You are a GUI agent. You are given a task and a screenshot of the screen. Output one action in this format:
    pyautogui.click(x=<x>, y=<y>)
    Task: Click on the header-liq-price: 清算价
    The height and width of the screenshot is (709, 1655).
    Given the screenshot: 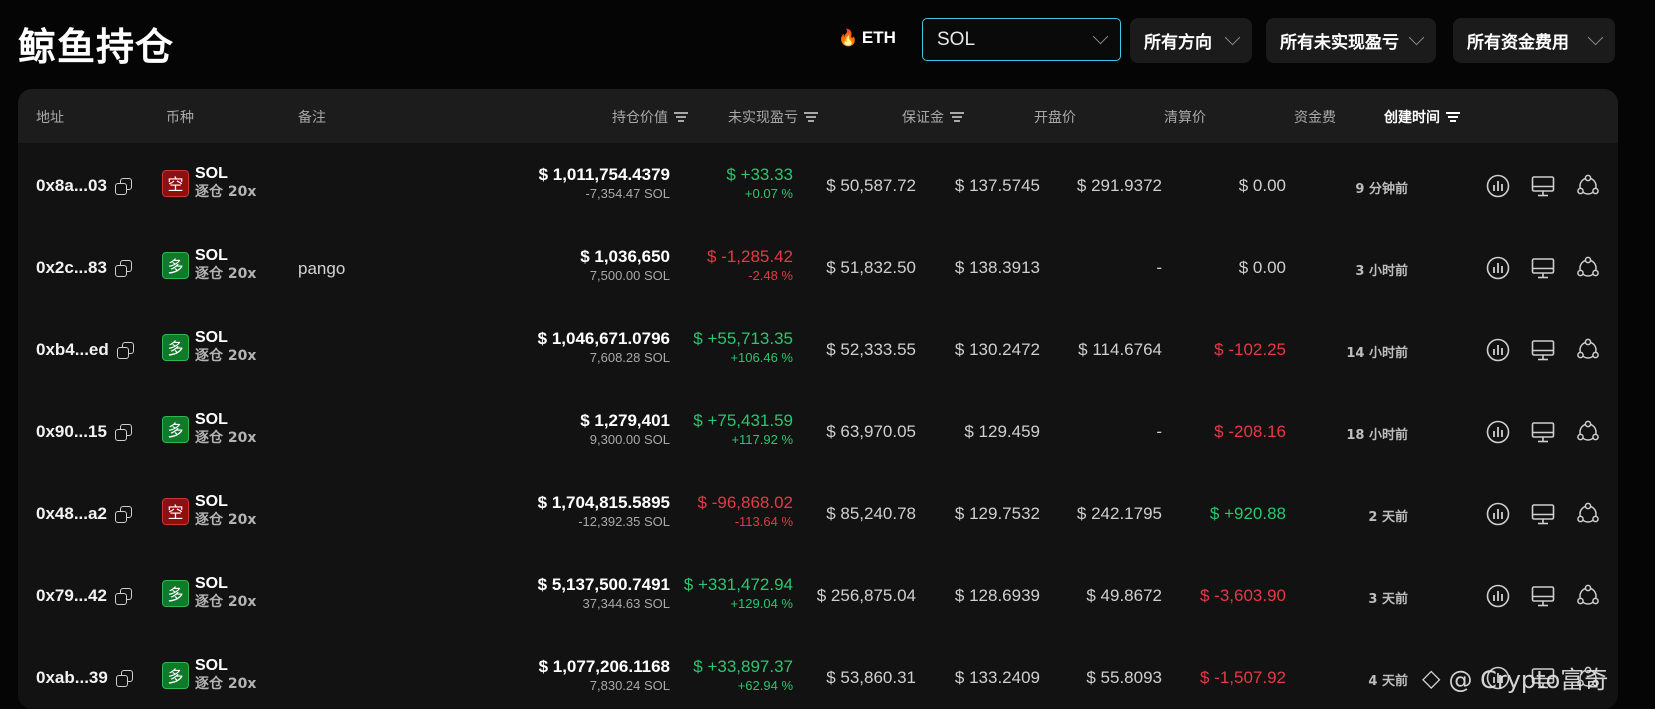 What is the action you would take?
    pyautogui.click(x=1185, y=118)
    